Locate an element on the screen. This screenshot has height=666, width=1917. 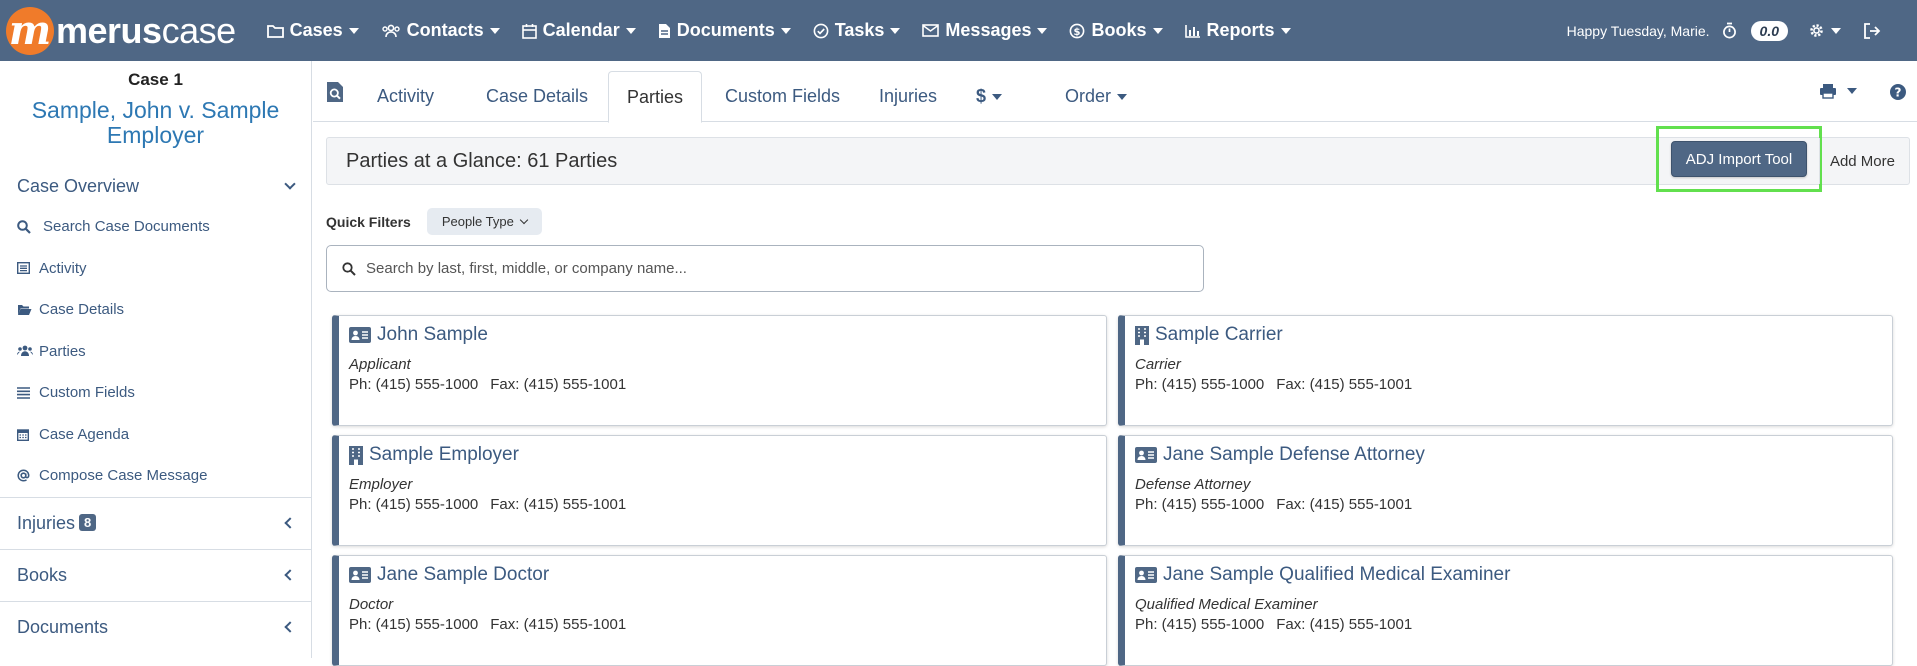
tab-order: Order is located at coordinates (1096, 96).